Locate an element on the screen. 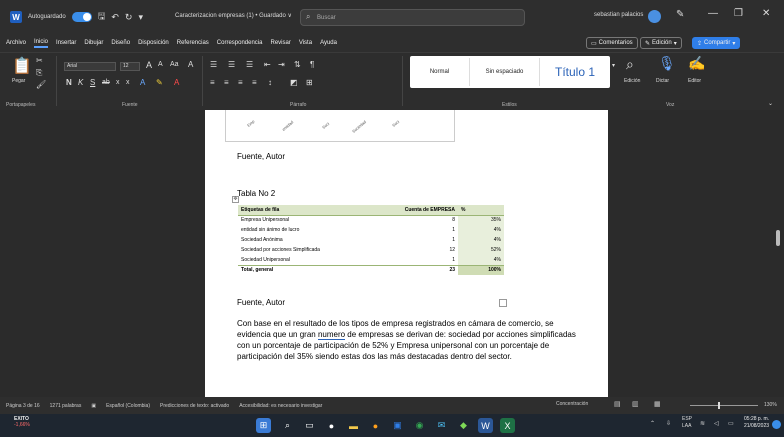  print-layout-icon: ▥ is located at coordinates (635, 404).